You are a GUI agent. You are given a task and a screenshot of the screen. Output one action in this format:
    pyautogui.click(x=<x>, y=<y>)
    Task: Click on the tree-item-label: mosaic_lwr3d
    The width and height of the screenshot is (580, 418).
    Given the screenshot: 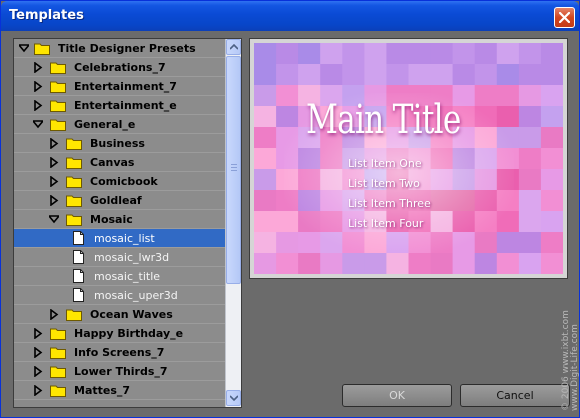 What is the action you would take?
    pyautogui.click(x=132, y=257)
    